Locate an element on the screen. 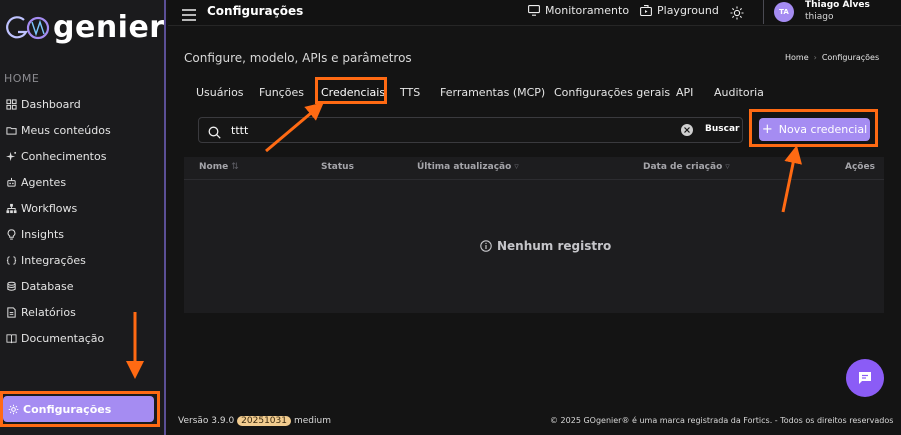 This screenshot has width=901, height=435. sidebar-item-documentacao: Documentação is located at coordinates (54, 338).